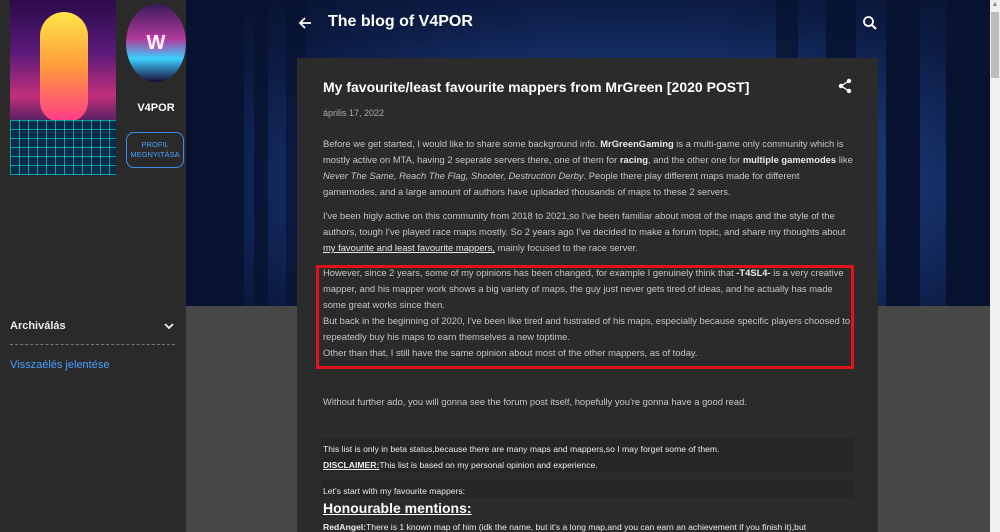 This screenshot has width=1000, height=532. Describe the element at coordinates (305, 23) in the screenshot. I see `arrow-left-icon` at that location.